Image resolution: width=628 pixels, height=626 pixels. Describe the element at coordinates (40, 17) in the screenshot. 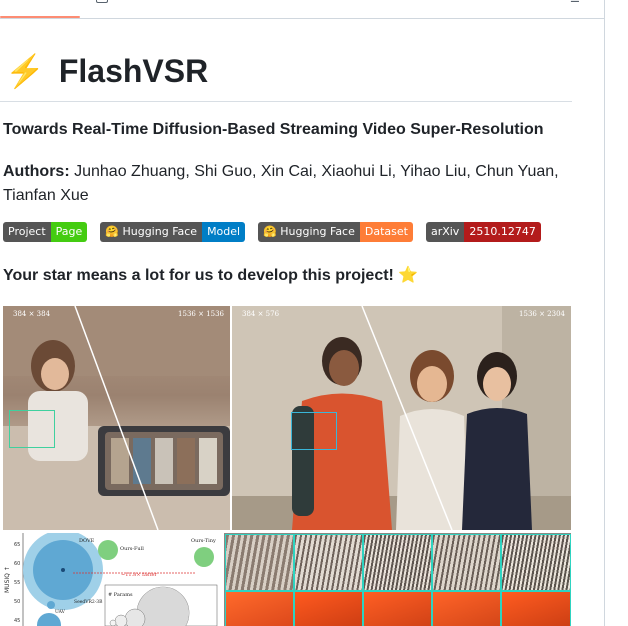

I see `active-tab-indicator` at that location.